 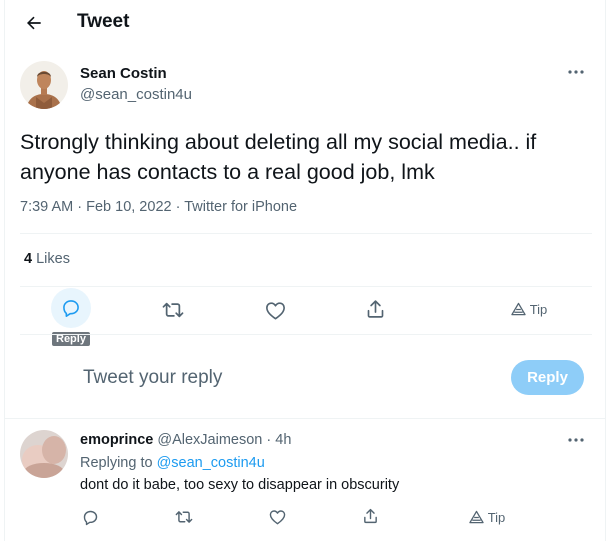 I want to click on tweet-date: Feb 10, 2022, so click(x=128, y=207).